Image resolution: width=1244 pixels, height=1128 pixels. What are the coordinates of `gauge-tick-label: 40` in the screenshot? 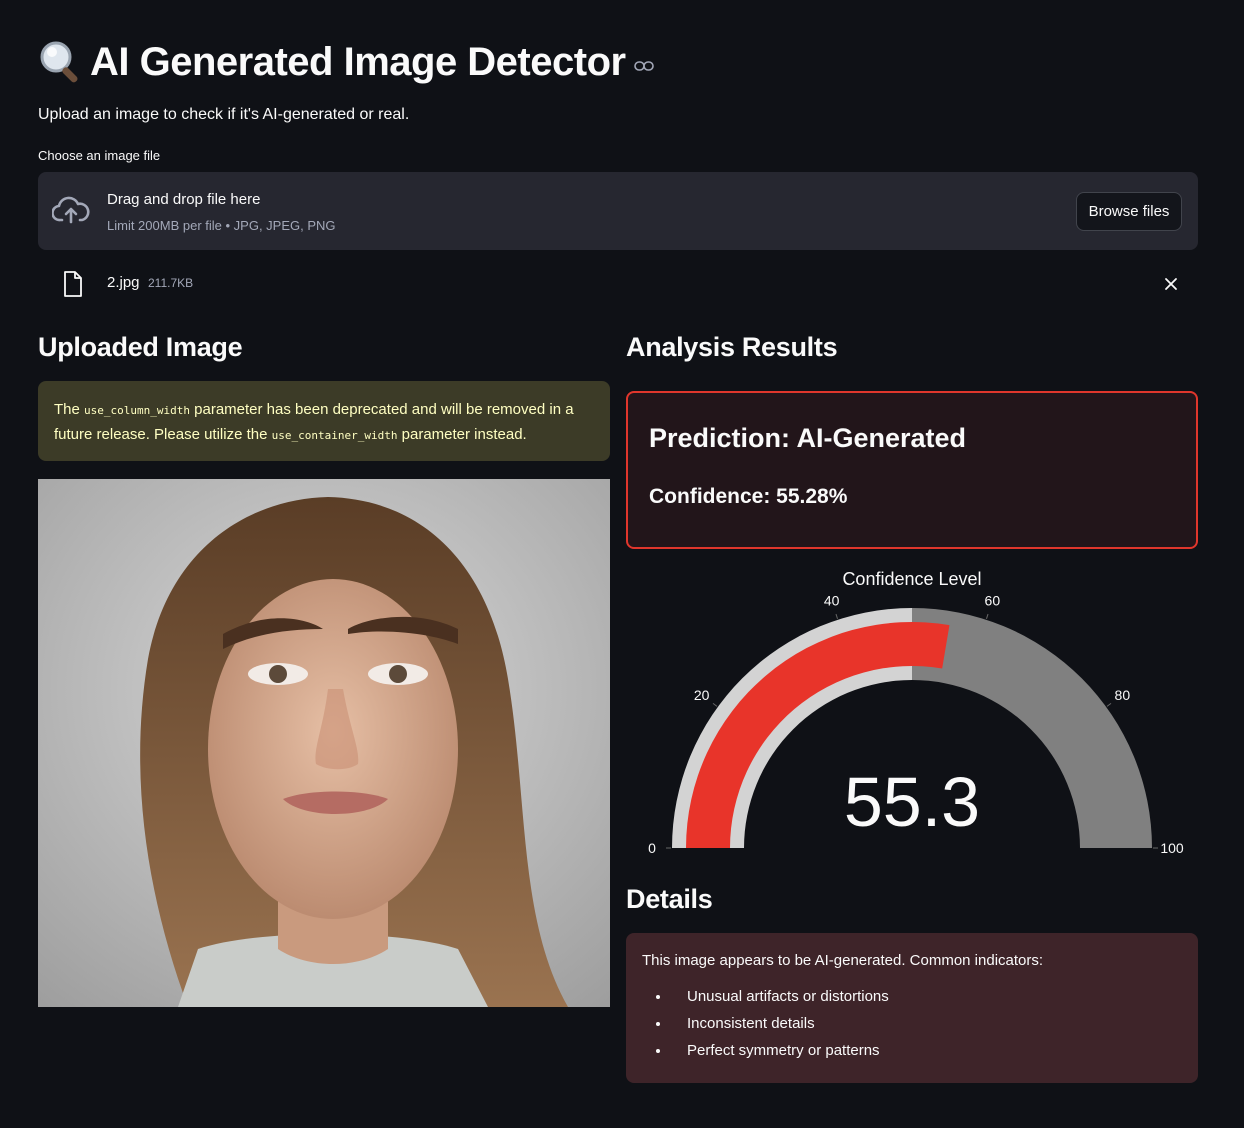 It's located at (832, 601).